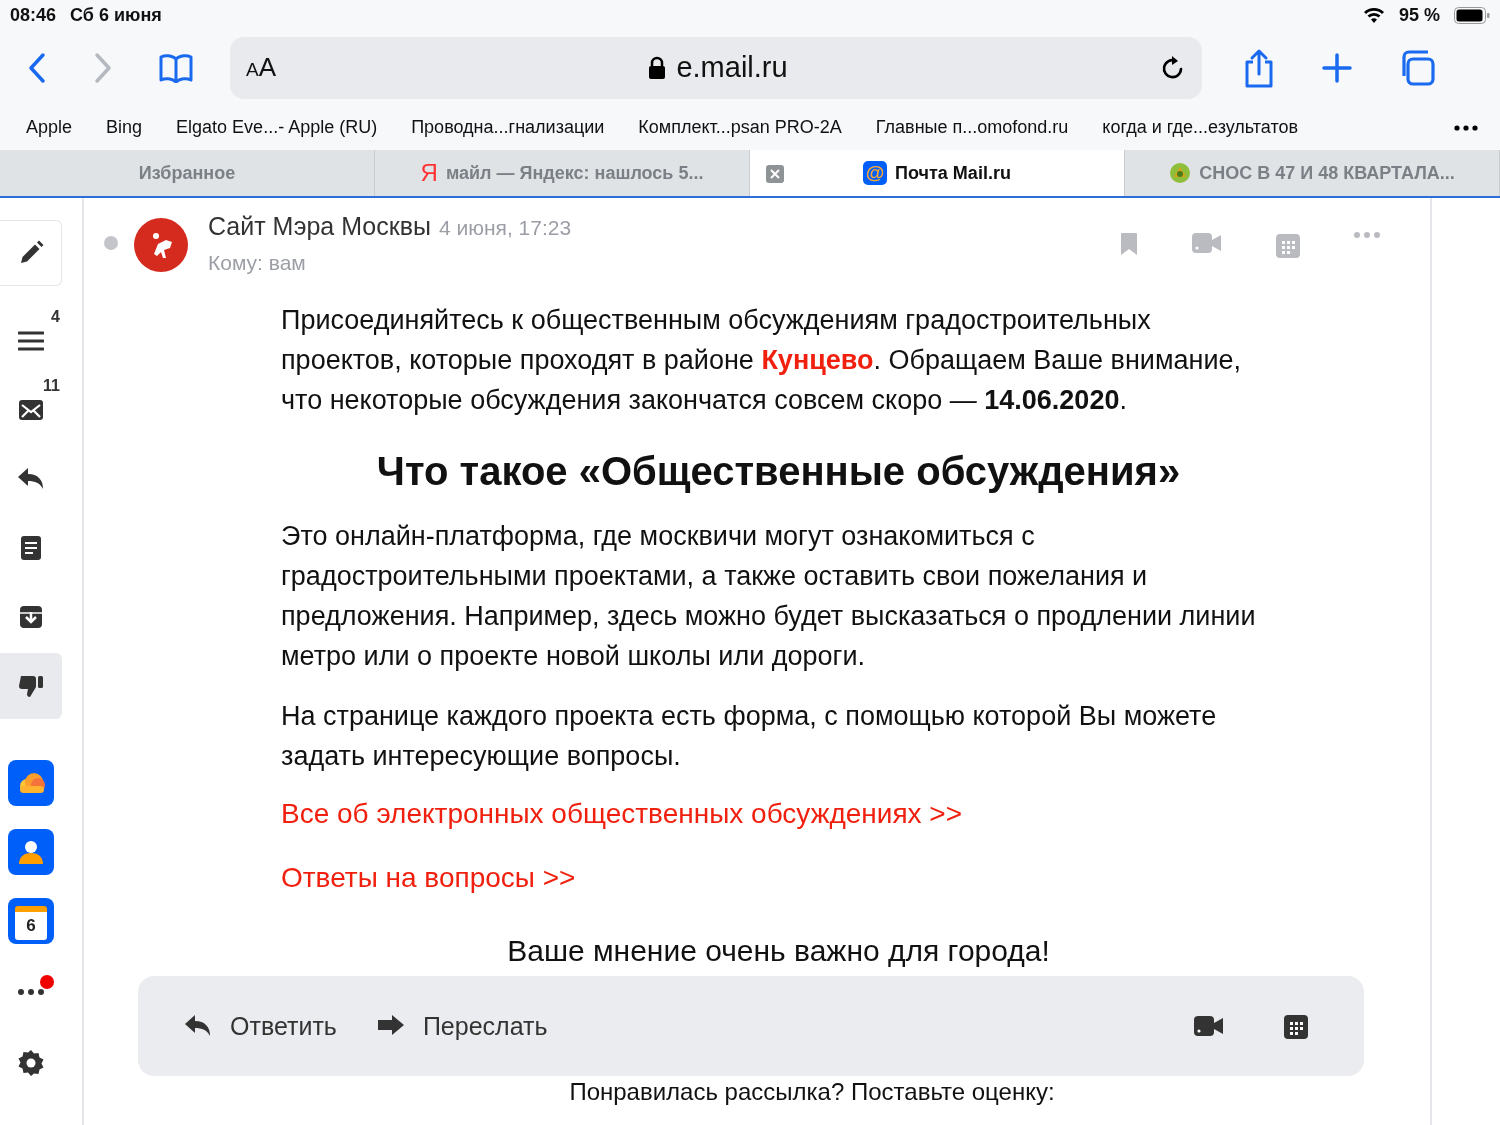 The height and width of the screenshot is (1125, 1500). What do you see at coordinates (462, 1026) in the screenshot?
I see `forward-button: Переслать` at bounding box center [462, 1026].